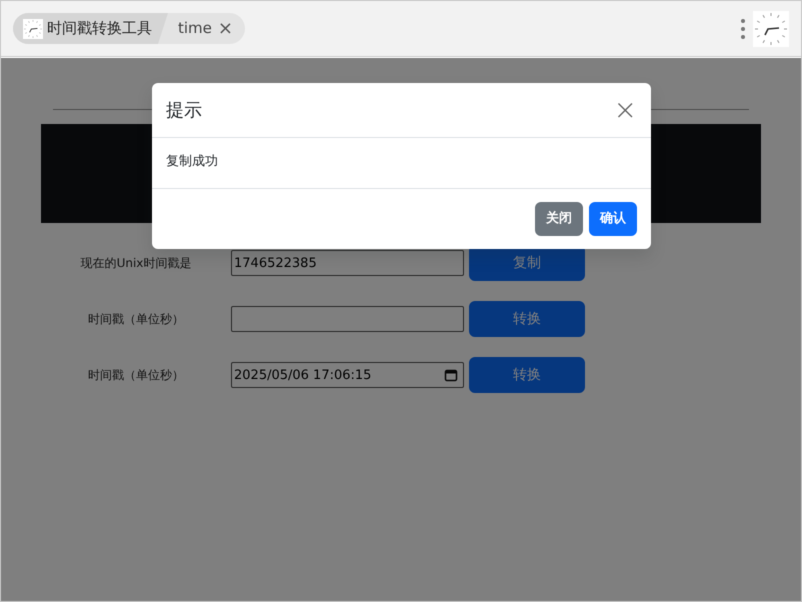 The image size is (802, 602). I want to click on input-field: 1746522385, so click(347, 263).